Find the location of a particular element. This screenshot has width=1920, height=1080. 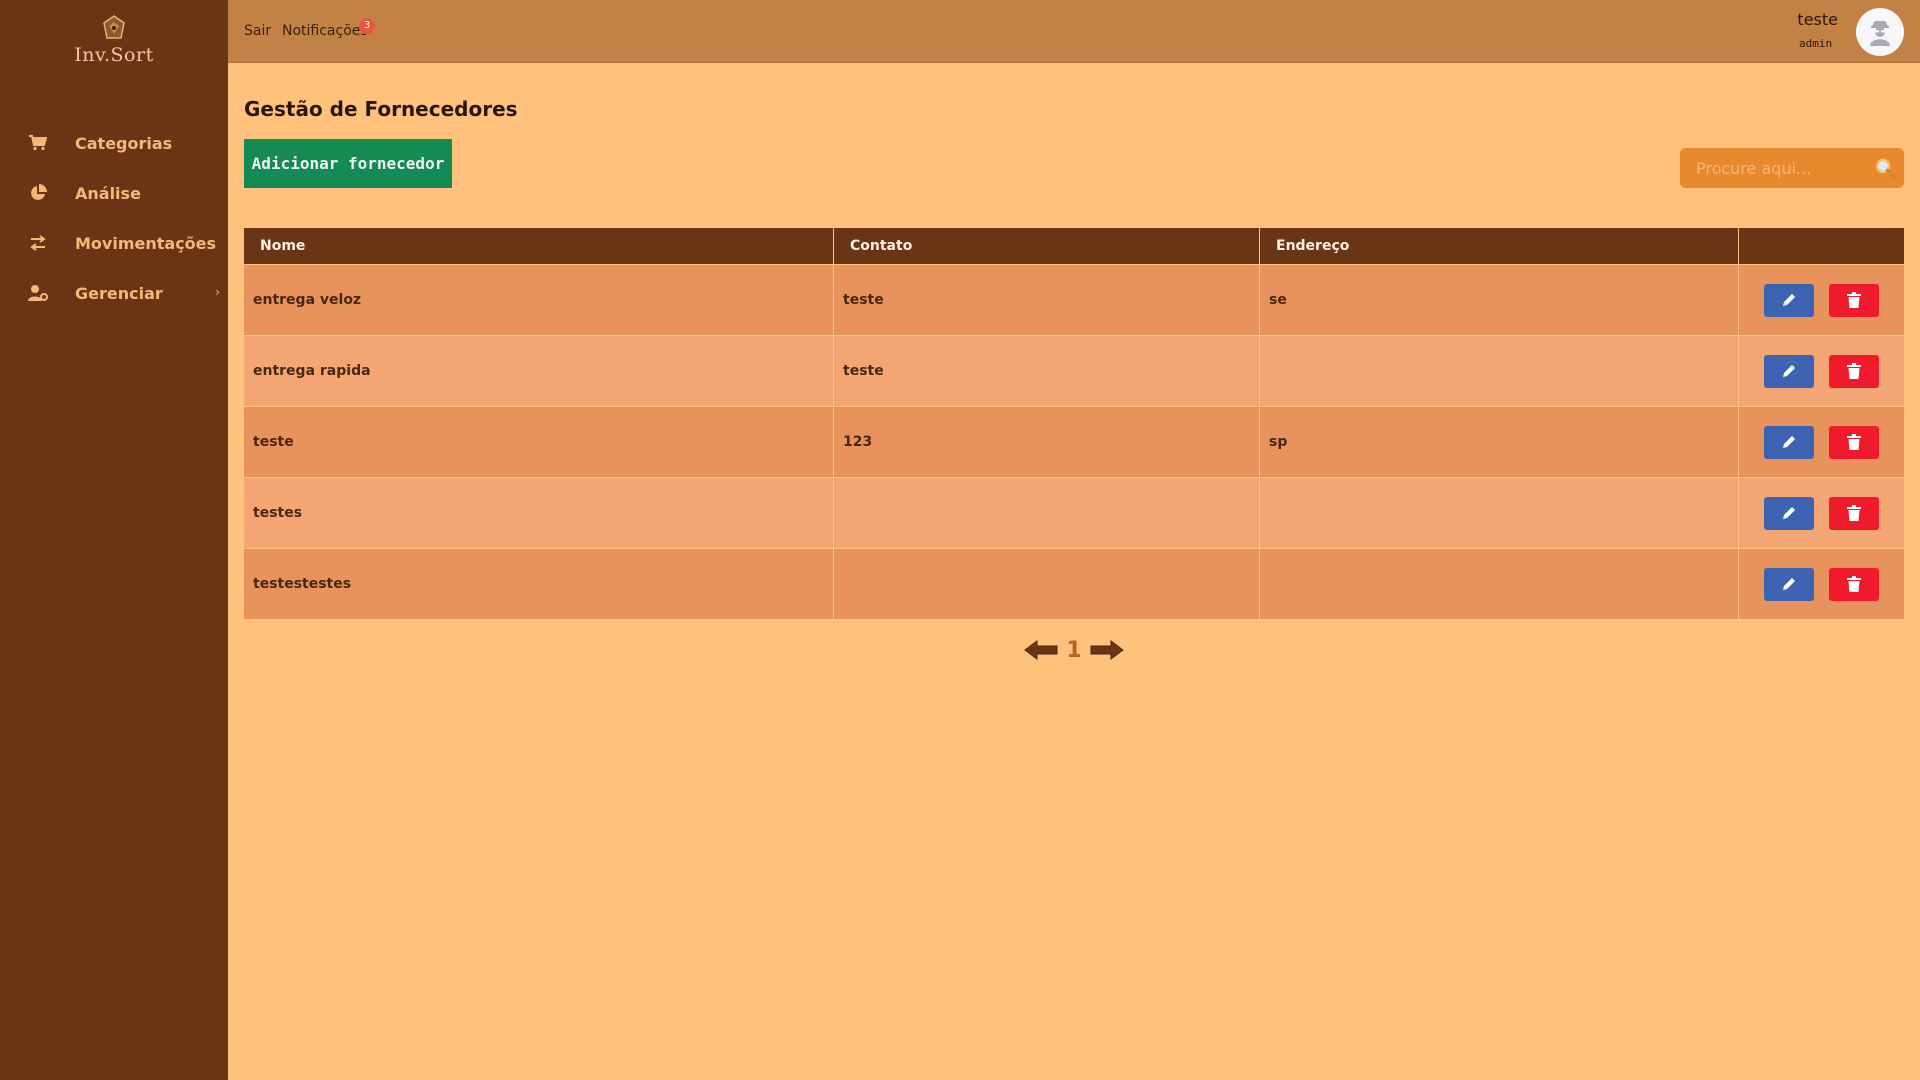

column-header-endereco: Endereço is located at coordinates (1499, 246).